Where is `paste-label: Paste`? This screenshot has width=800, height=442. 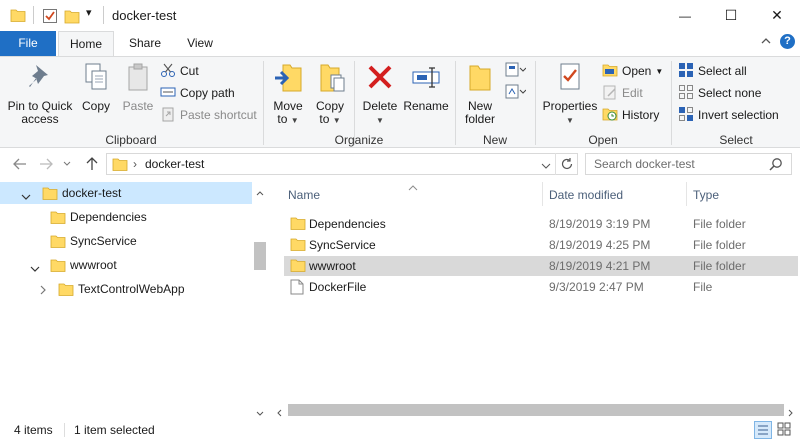 paste-label: Paste is located at coordinates (138, 106).